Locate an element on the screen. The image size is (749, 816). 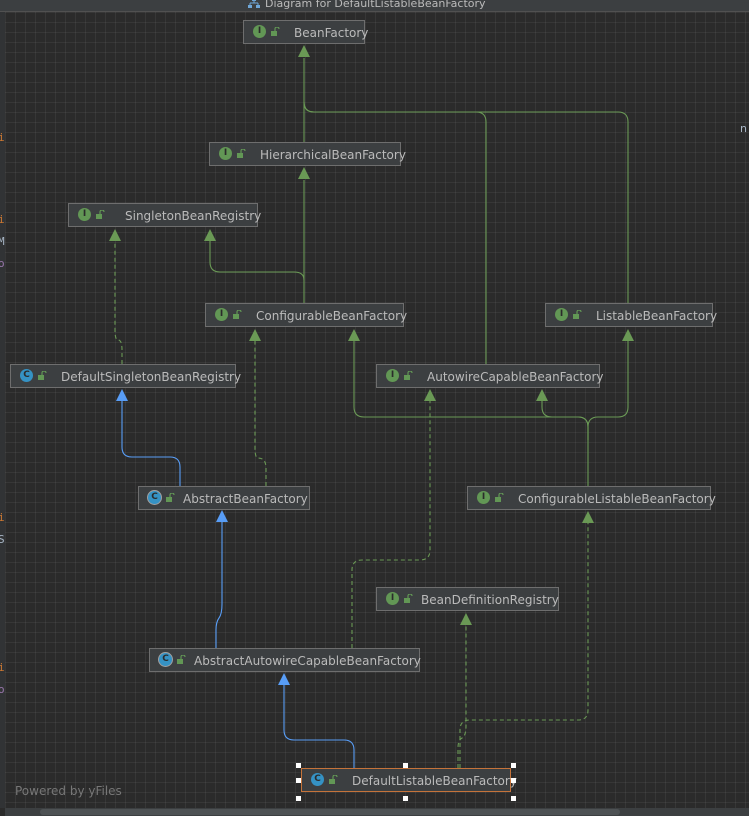
node-beandefinitionregistry: I BeanDefinitionRegistry is located at coordinates (467, 599).